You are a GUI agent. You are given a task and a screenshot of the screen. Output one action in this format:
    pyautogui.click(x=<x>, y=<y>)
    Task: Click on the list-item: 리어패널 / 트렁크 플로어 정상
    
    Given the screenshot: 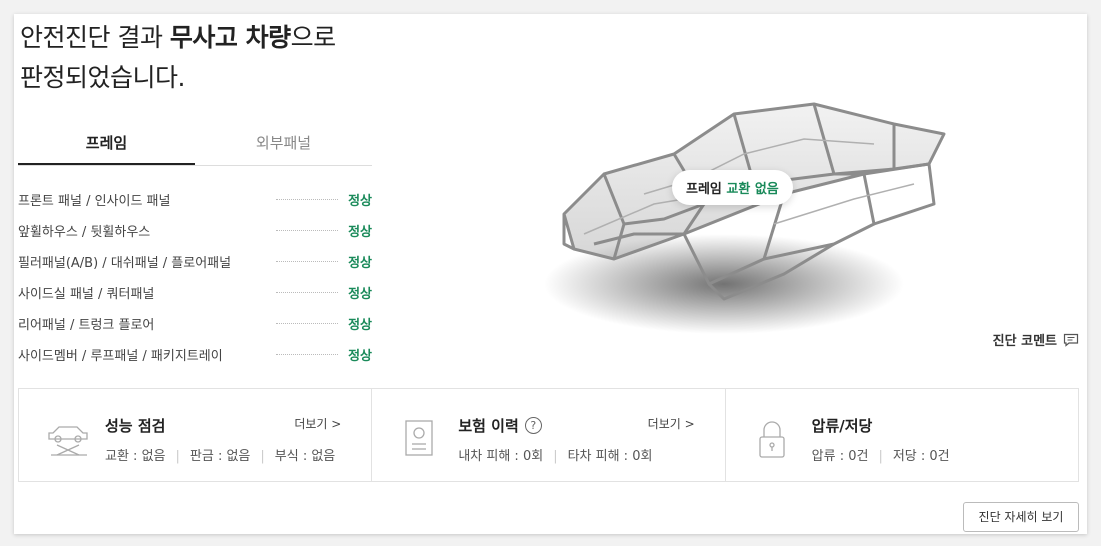 What is the action you would take?
    pyautogui.click(x=195, y=323)
    